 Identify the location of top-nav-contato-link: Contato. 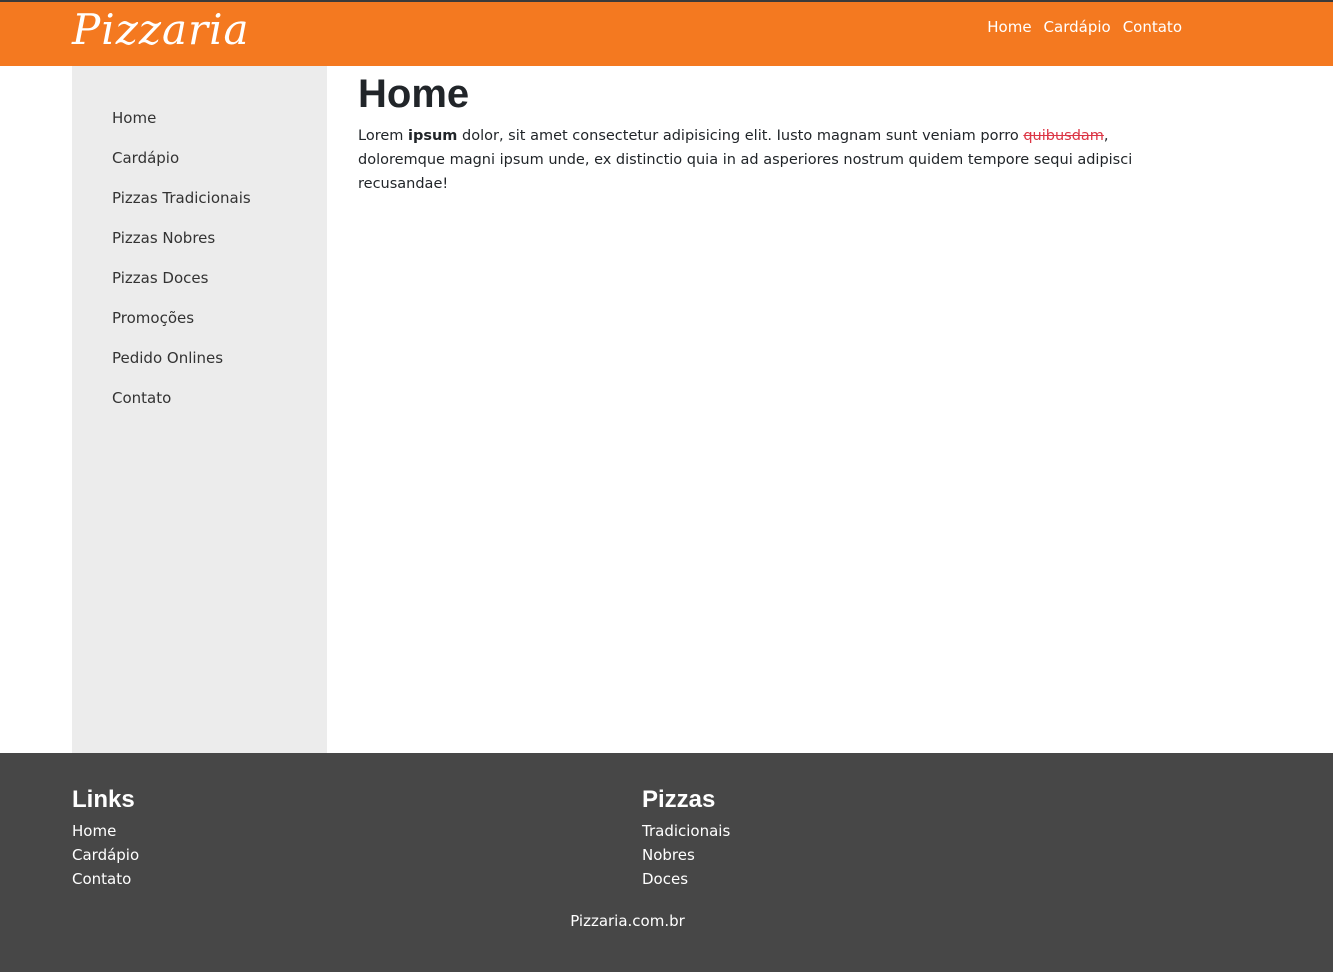
(1152, 27).